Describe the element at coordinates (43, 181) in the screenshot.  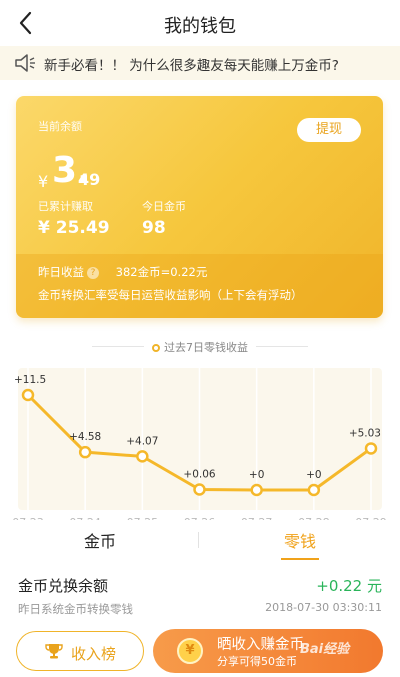
I see `balance-currency: ¥` at that location.